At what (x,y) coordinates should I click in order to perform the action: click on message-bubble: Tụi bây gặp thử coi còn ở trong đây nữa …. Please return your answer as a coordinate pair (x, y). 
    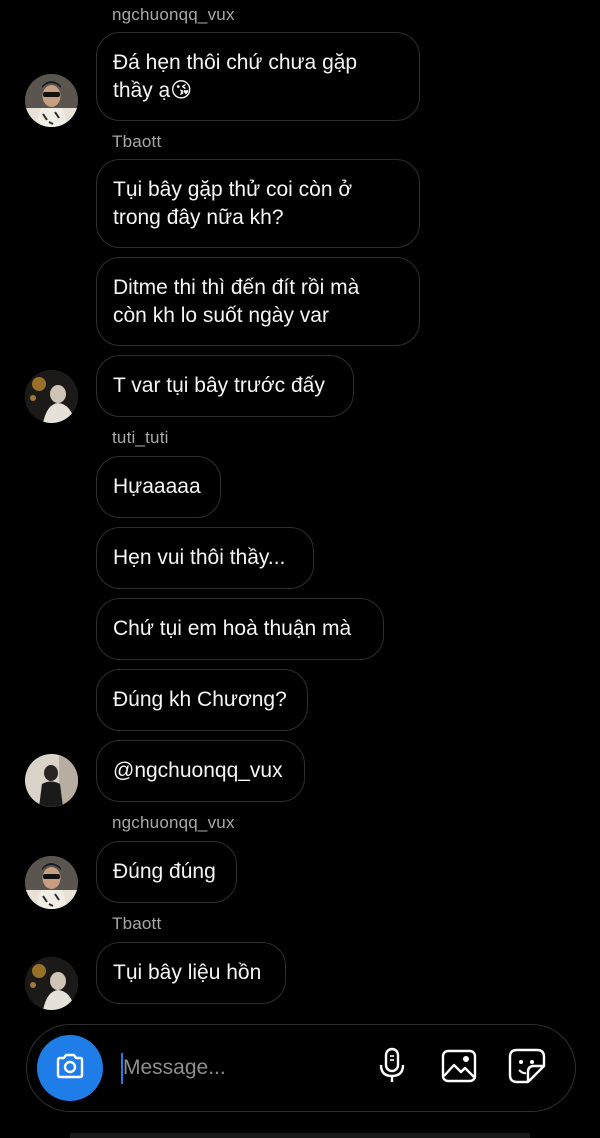
    Looking at the image, I should click on (258, 203).